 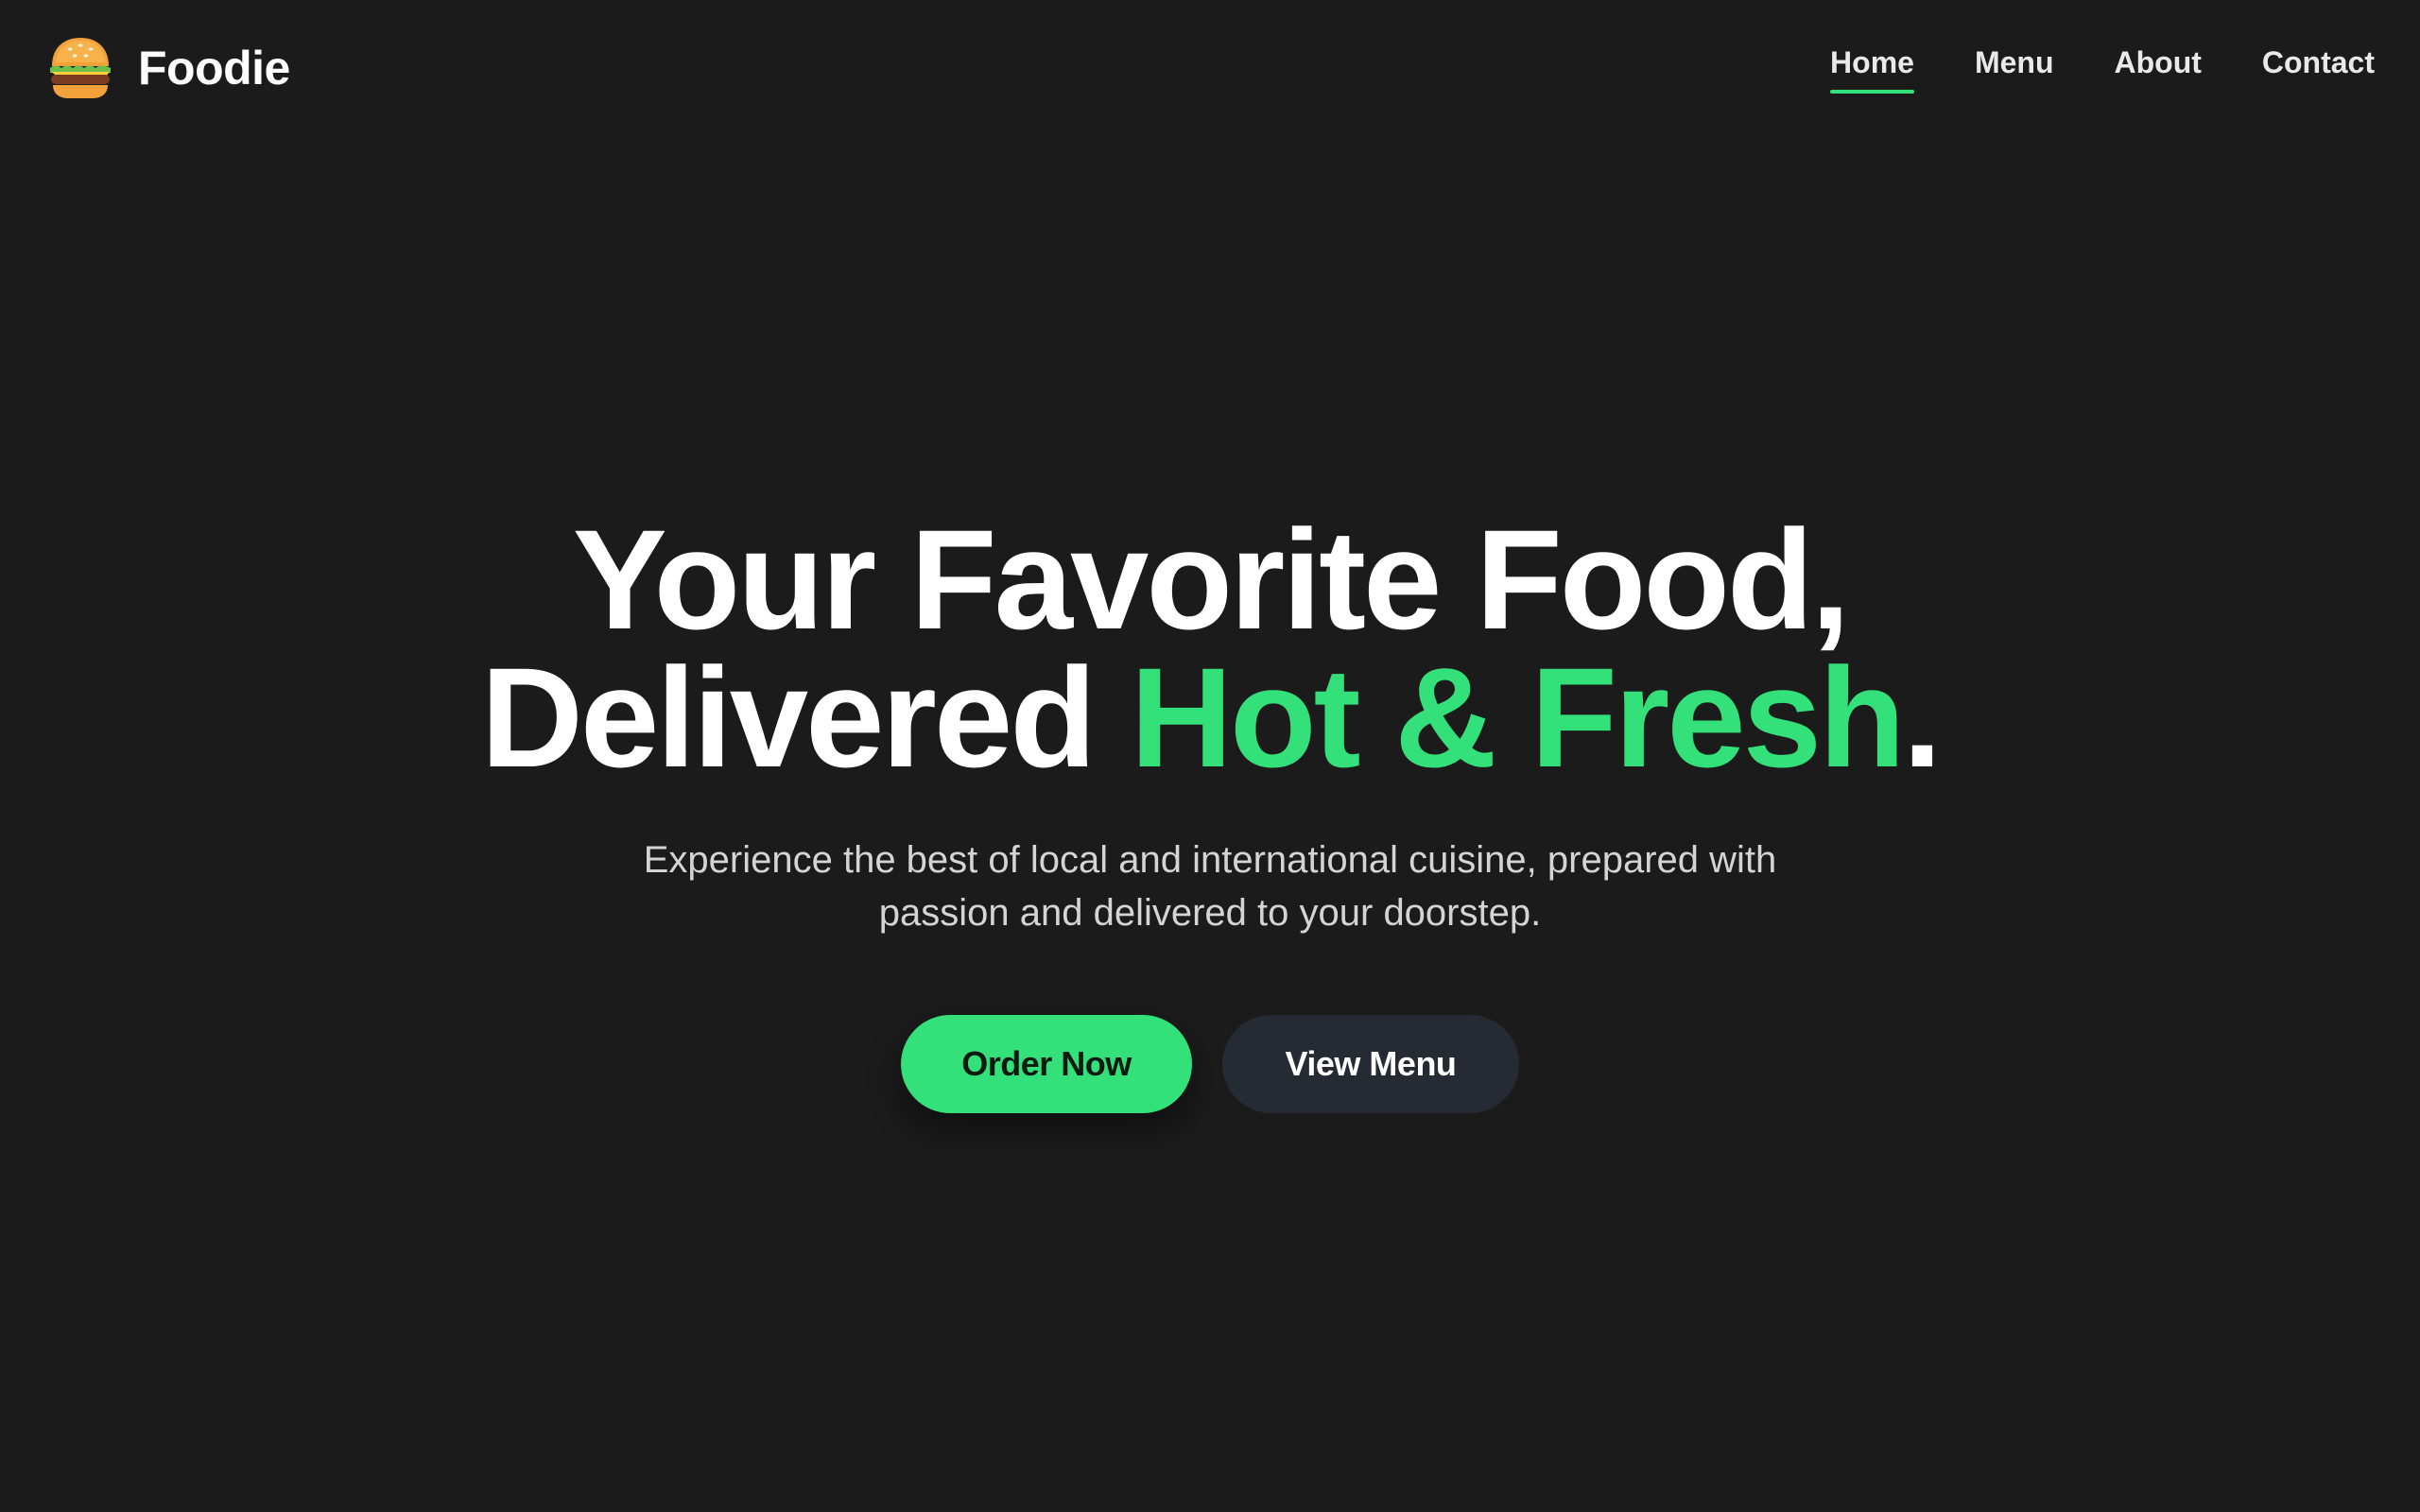 I want to click on subtitle-line-2: passion and delivered to your doorstep., so click(x=1210, y=913).